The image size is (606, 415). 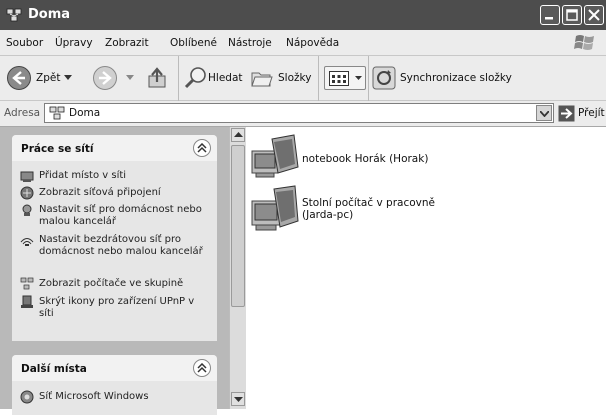 I want to click on address-label: Adresa, so click(x=22, y=113).